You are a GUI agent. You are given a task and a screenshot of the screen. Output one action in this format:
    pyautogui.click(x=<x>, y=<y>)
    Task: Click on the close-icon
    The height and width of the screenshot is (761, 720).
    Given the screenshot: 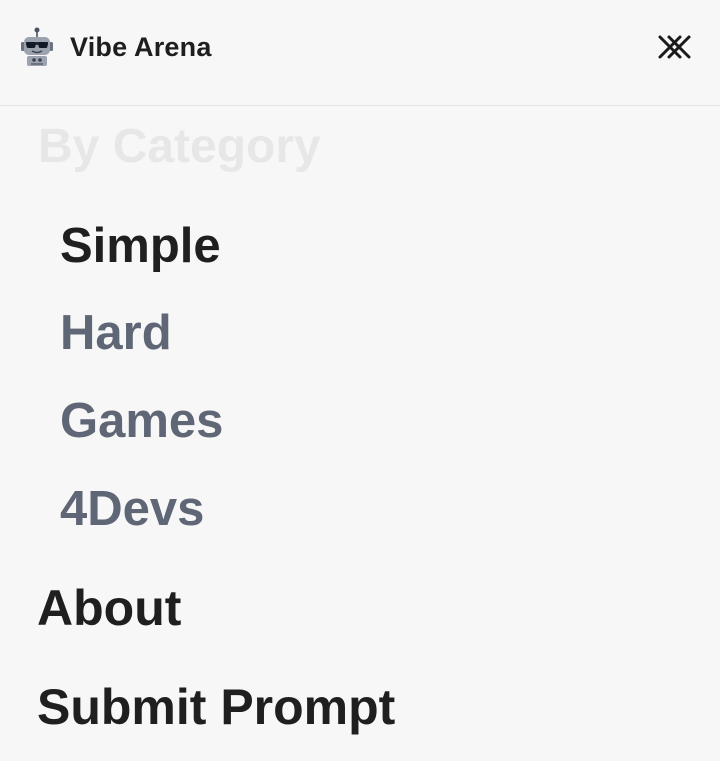 What is the action you would take?
    pyautogui.click(x=674, y=47)
    